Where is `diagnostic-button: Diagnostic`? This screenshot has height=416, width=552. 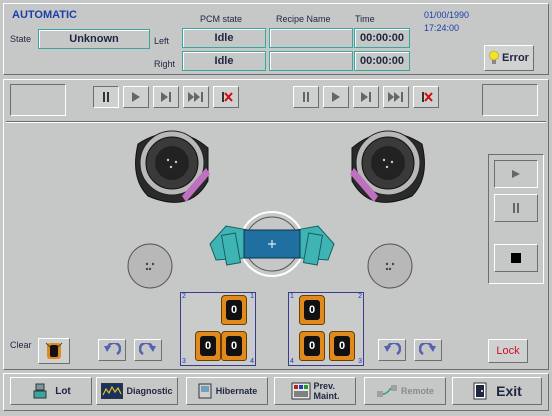 diagnostic-button: Diagnostic is located at coordinates (137, 391).